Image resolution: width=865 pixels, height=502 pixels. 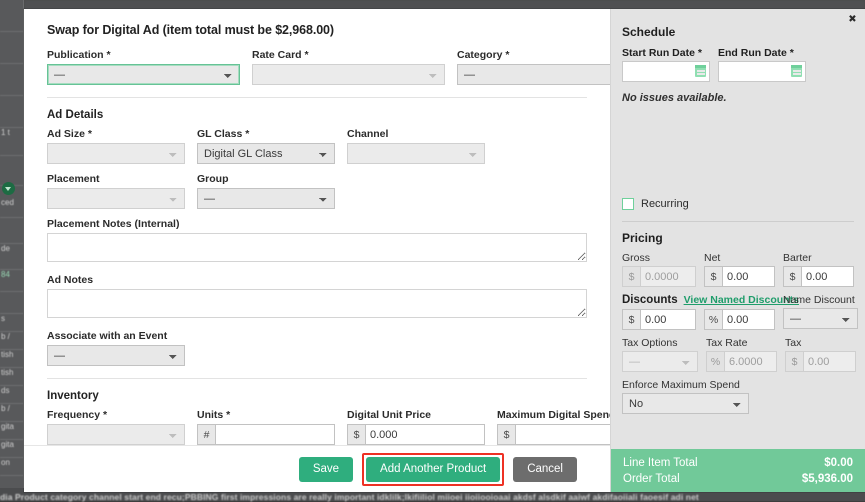 What do you see at coordinates (533, 55) in the screenshot?
I see `category-label: Category *` at bounding box center [533, 55].